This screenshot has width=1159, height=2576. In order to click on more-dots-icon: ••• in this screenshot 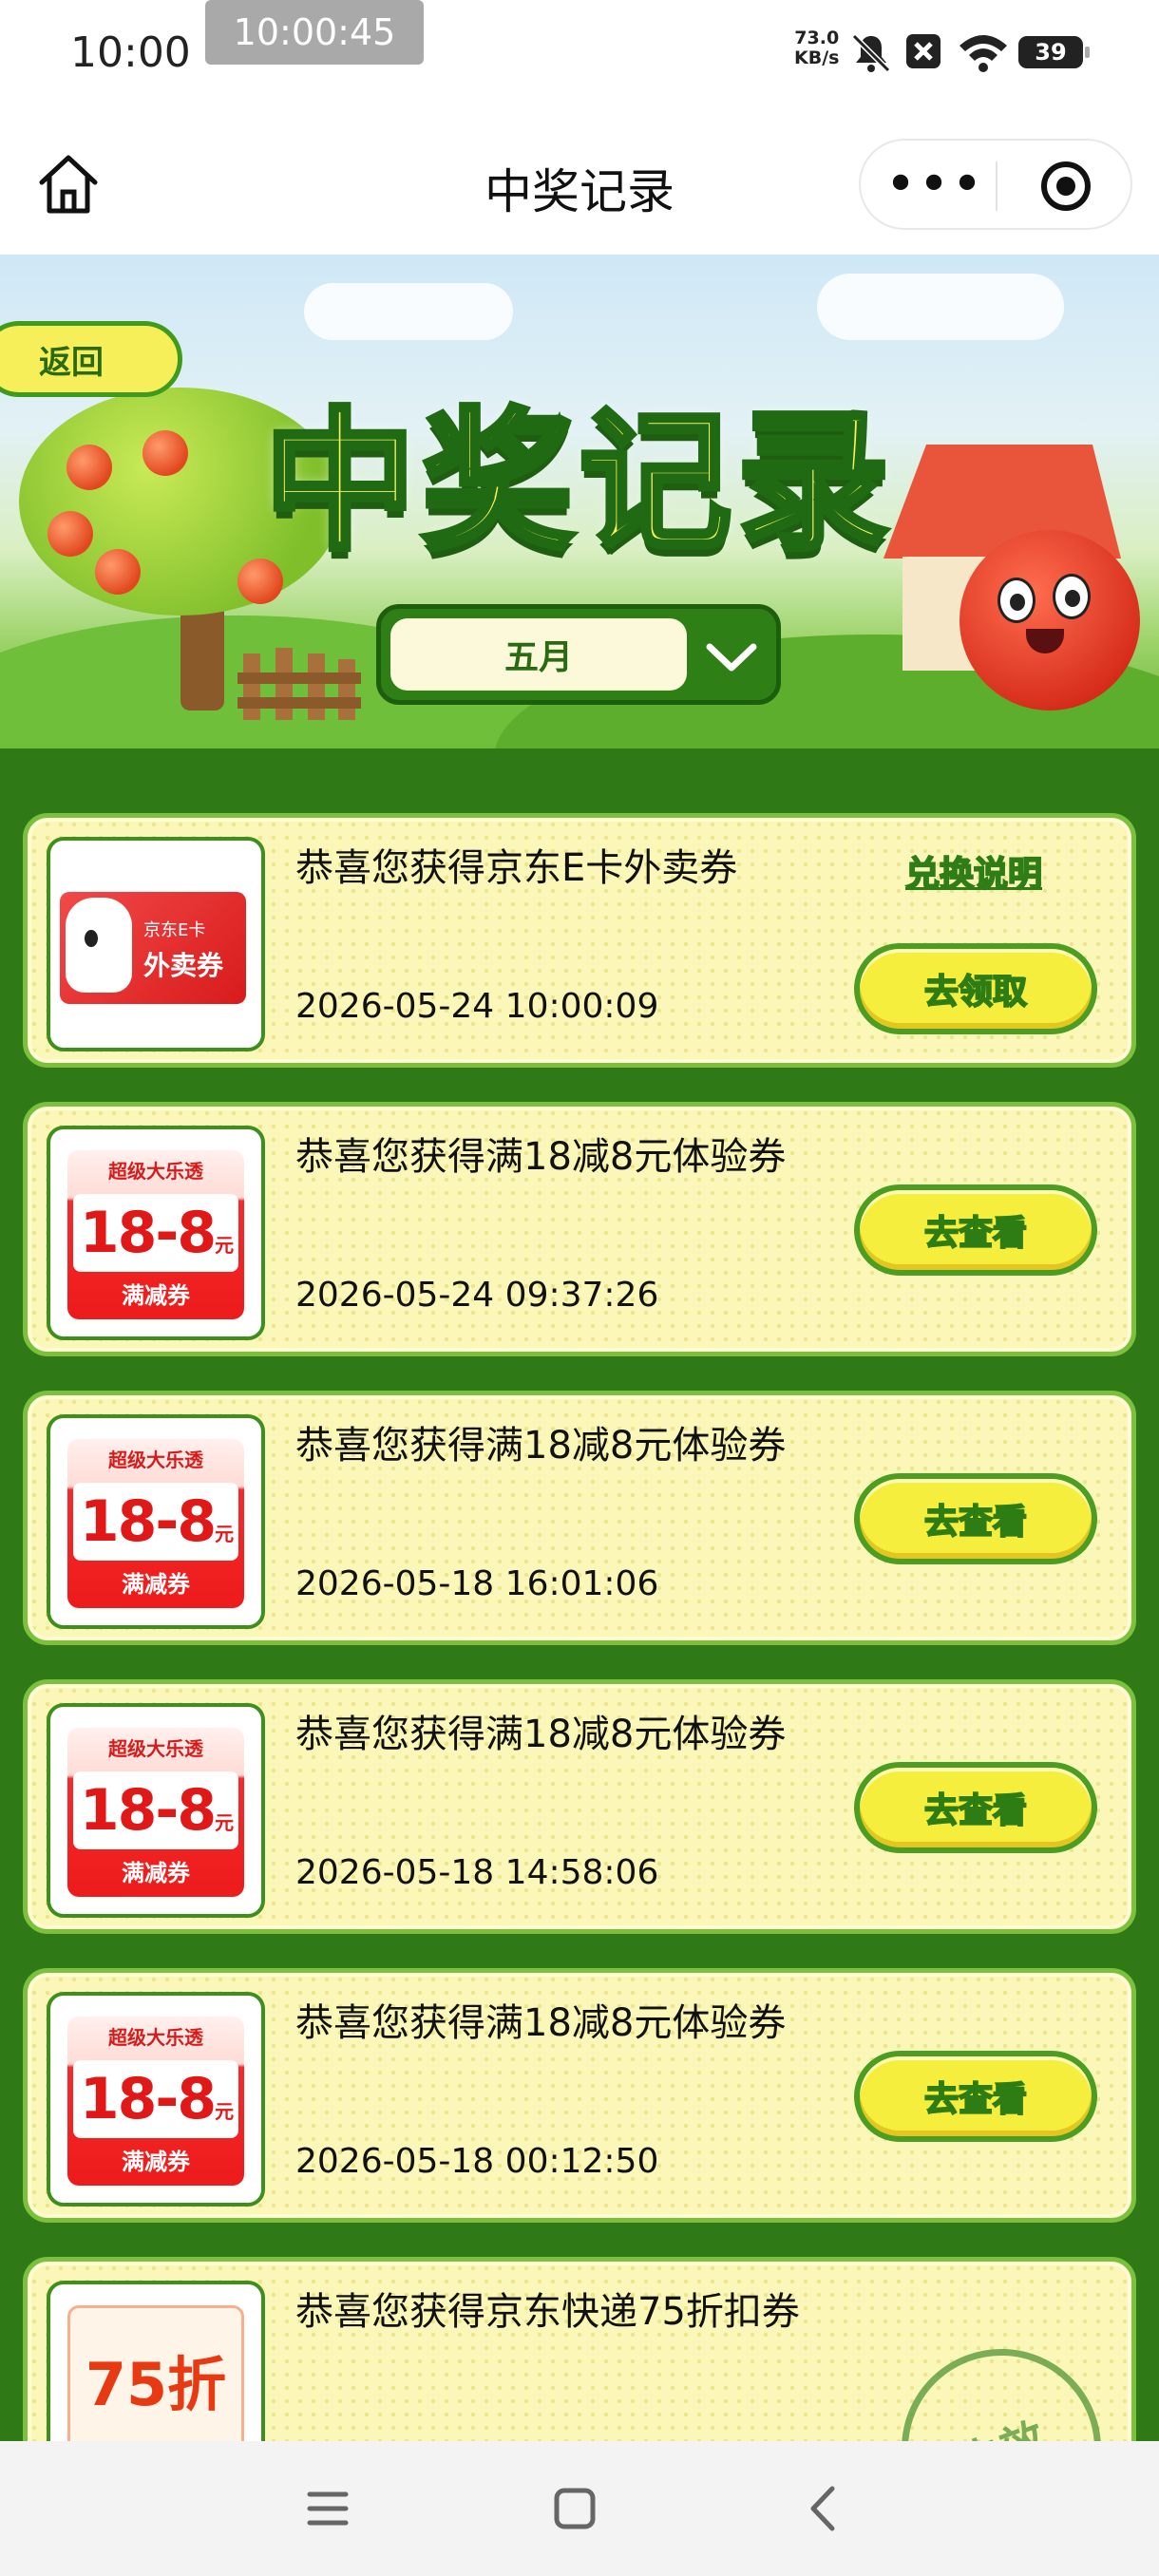, I will do `click(933, 184)`.